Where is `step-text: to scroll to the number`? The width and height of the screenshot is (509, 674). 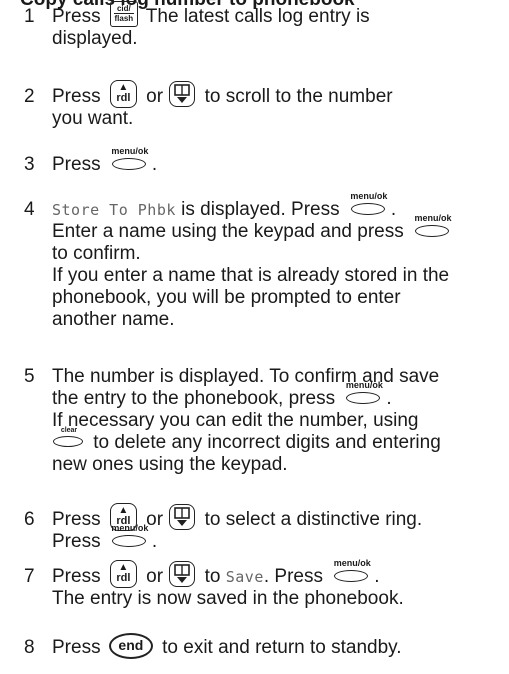
step-text: to scroll to the number is located at coordinates (298, 97).